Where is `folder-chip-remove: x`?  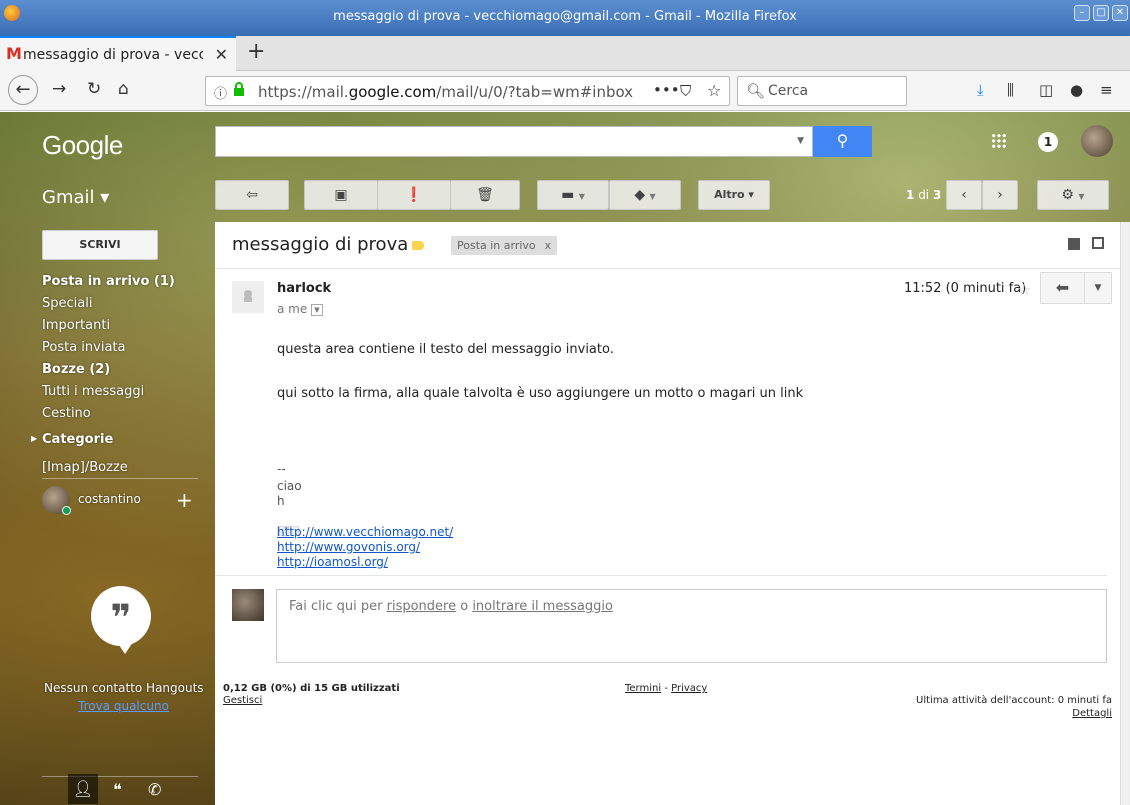
folder-chip-remove: x is located at coordinates (548, 245).